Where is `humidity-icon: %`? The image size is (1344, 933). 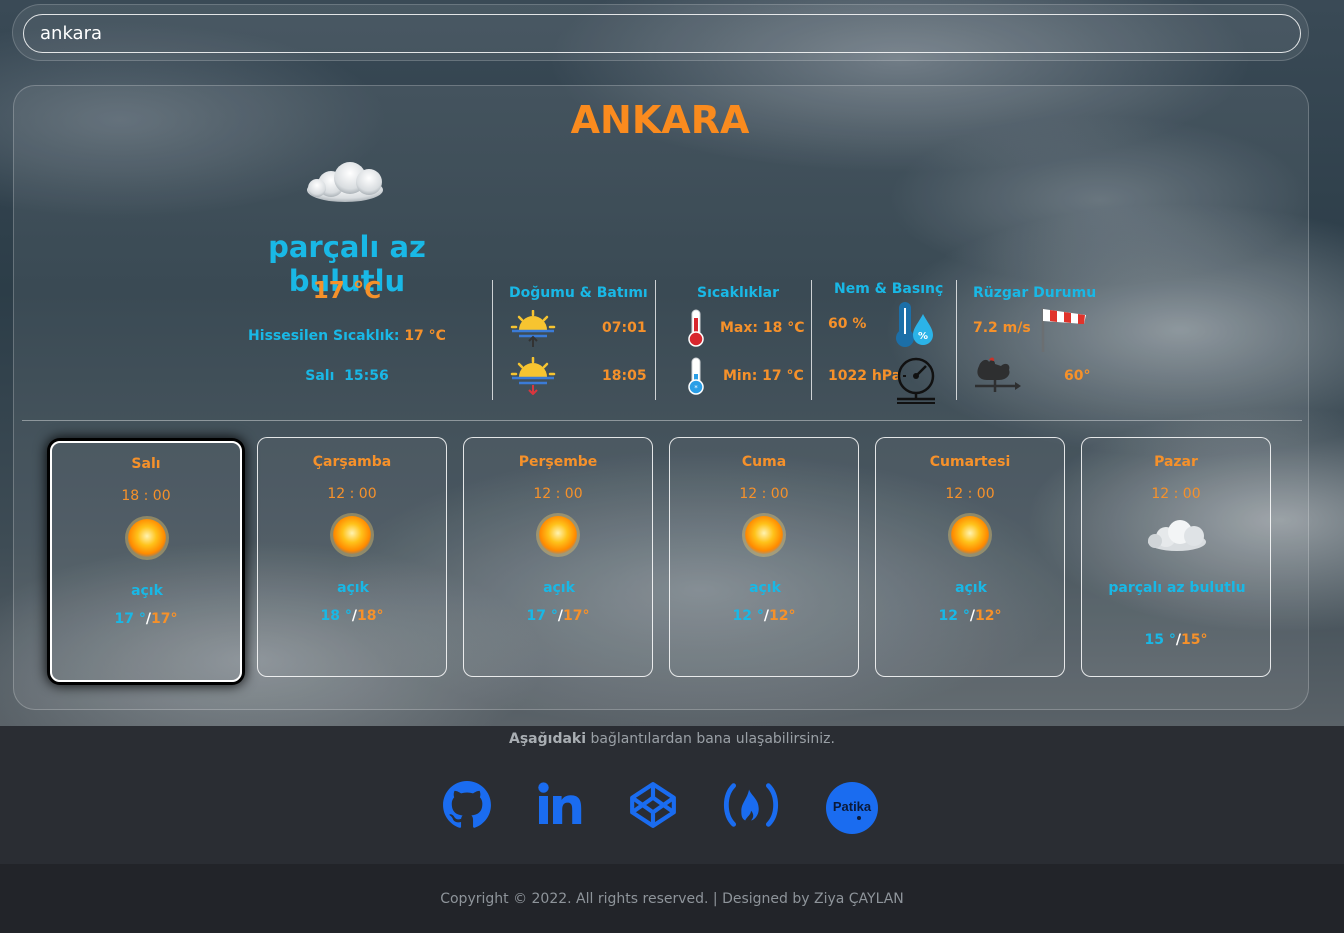 humidity-icon: % is located at coordinates (914, 324).